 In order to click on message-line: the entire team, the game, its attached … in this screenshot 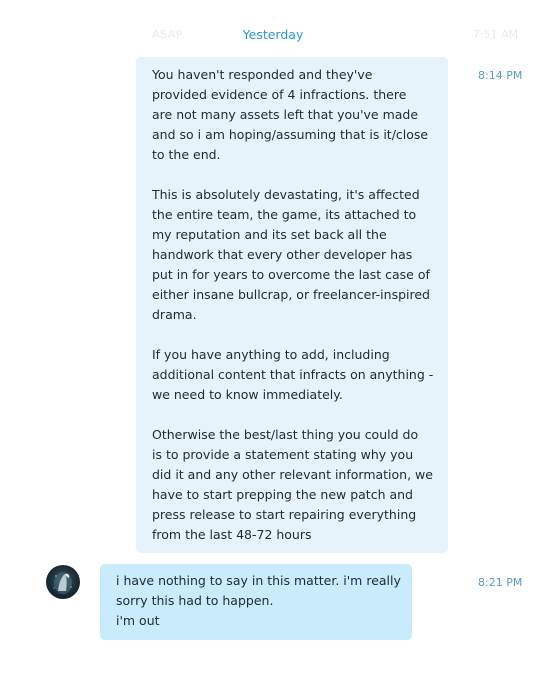, I will do `click(284, 214)`.